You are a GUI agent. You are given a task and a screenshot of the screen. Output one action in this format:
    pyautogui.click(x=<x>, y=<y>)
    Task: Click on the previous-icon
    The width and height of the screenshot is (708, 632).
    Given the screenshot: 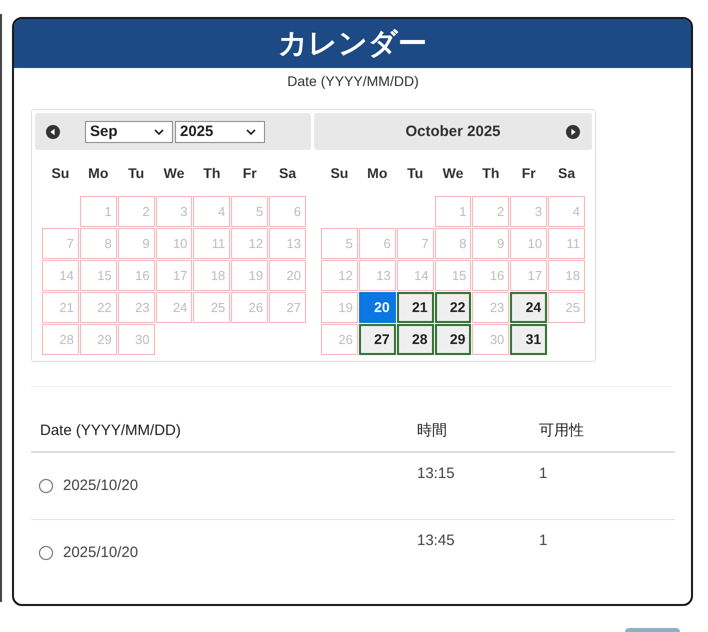 What is the action you would take?
    pyautogui.click(x=53, y=131)
    